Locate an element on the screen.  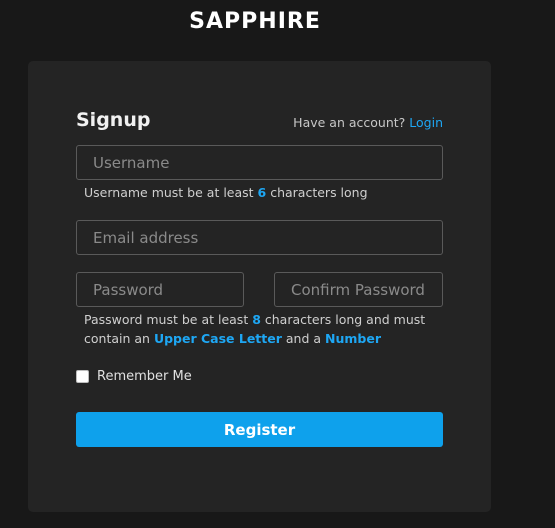
password-hint-and: and a is located at coordinates (303, 338).